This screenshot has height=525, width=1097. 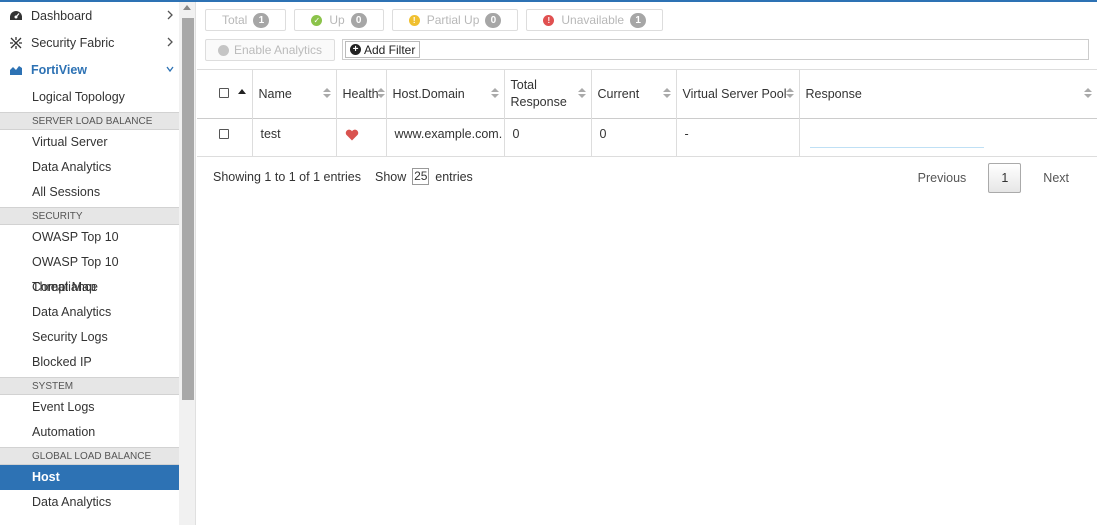 I want to click on select-all-checkbox, so click(x=224, y=92).